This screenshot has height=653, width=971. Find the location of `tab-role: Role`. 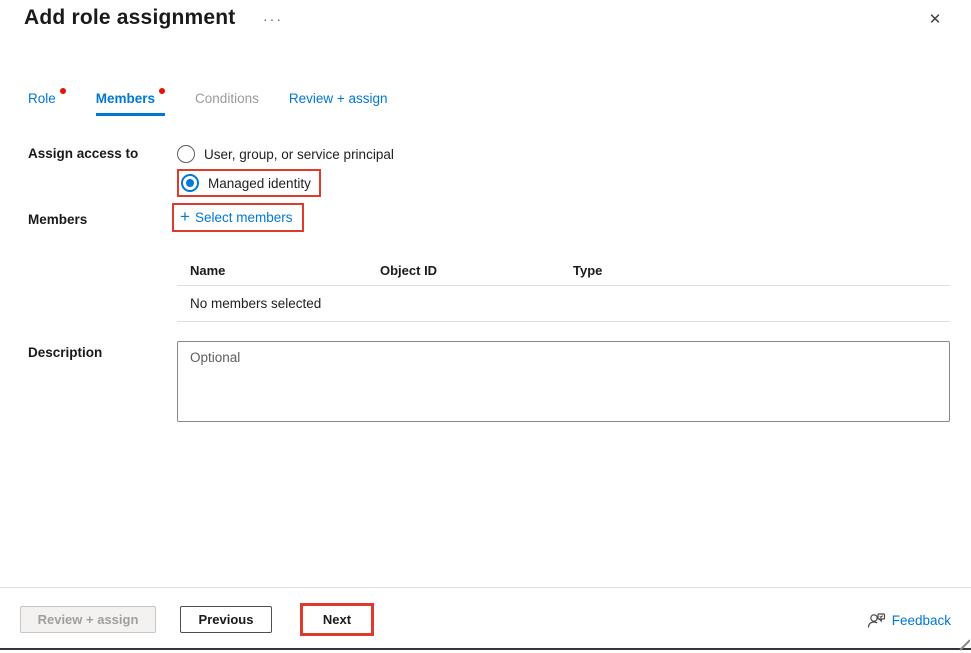

tab-role: Role is located at coordinates (47, 100).